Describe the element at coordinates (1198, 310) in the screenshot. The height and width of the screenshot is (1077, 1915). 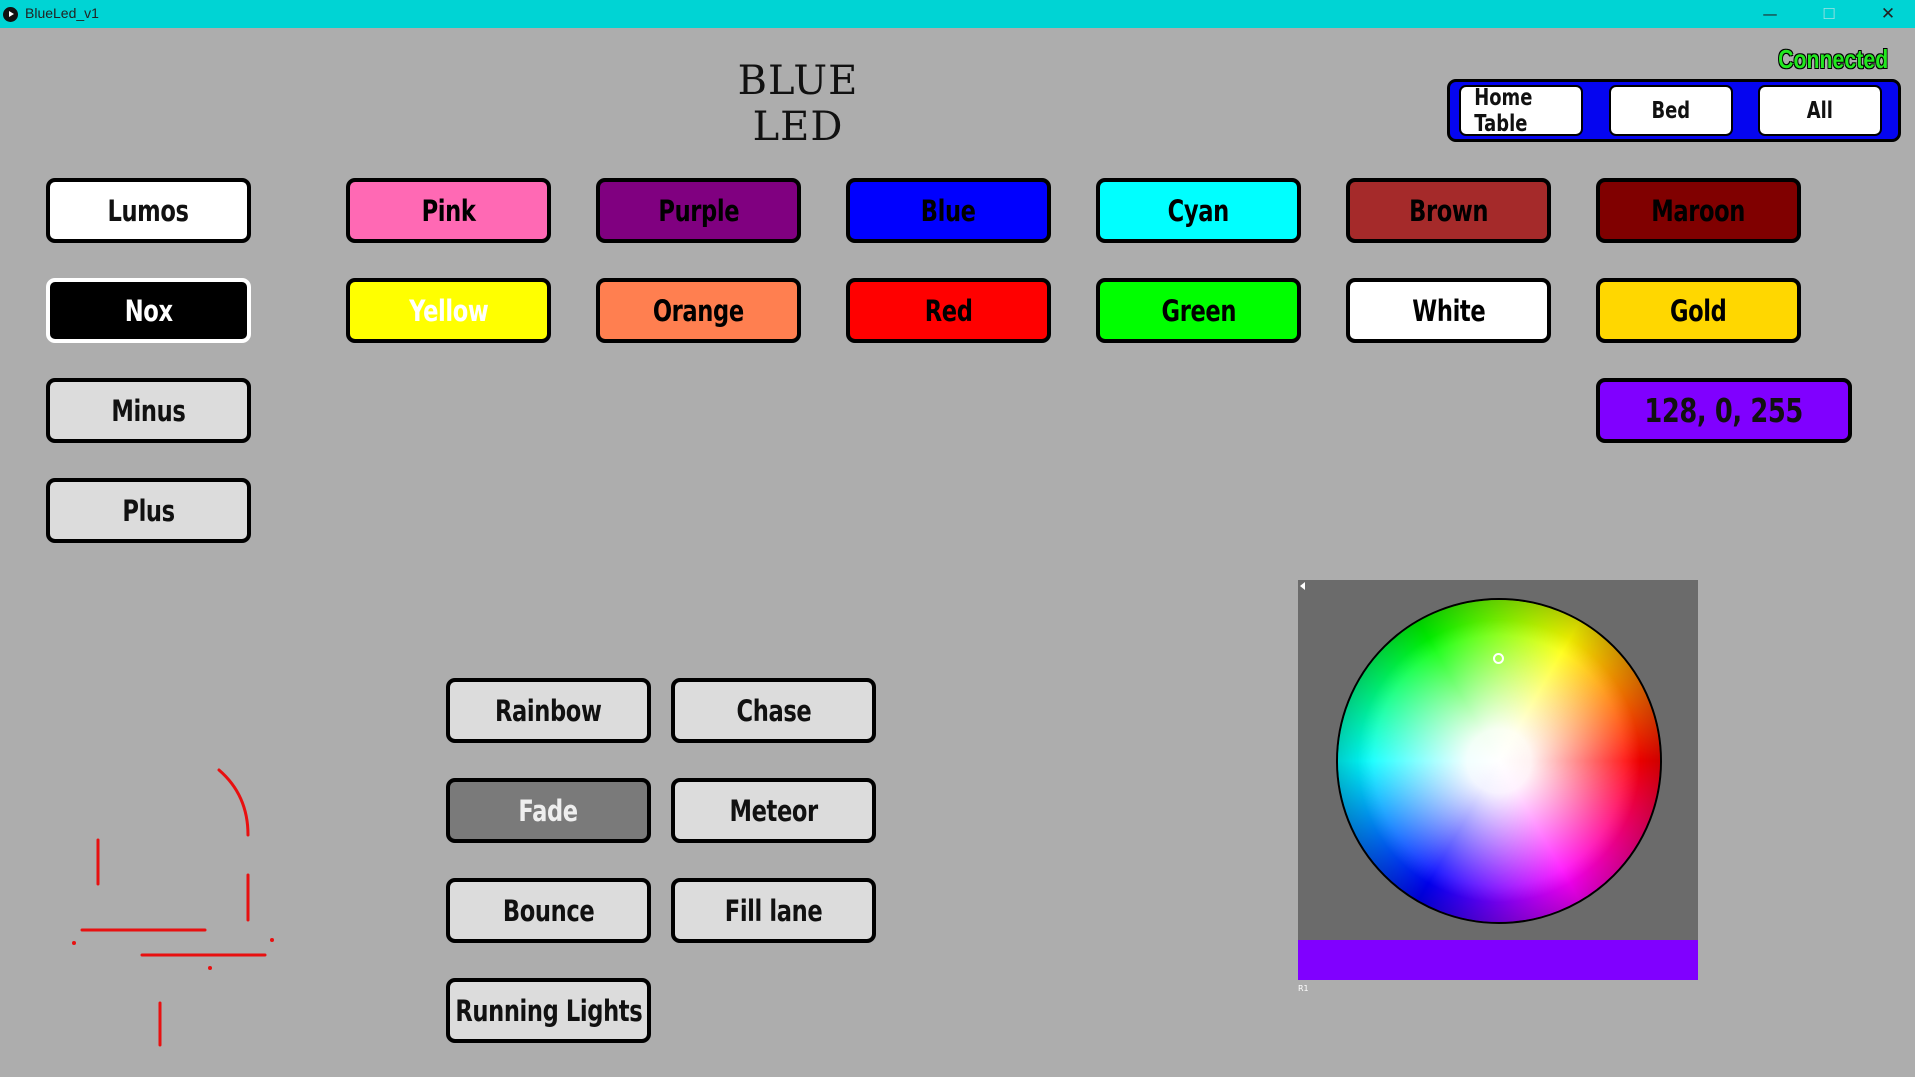
I see `color-button-green: Green` at that location.